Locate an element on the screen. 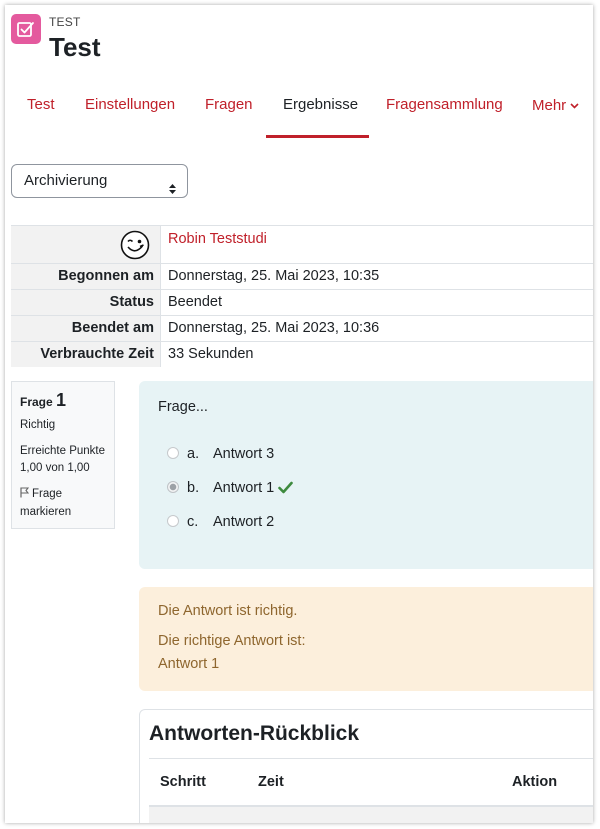  summary-user-link: Robin Teststudi is located at coordinates (217, 239).